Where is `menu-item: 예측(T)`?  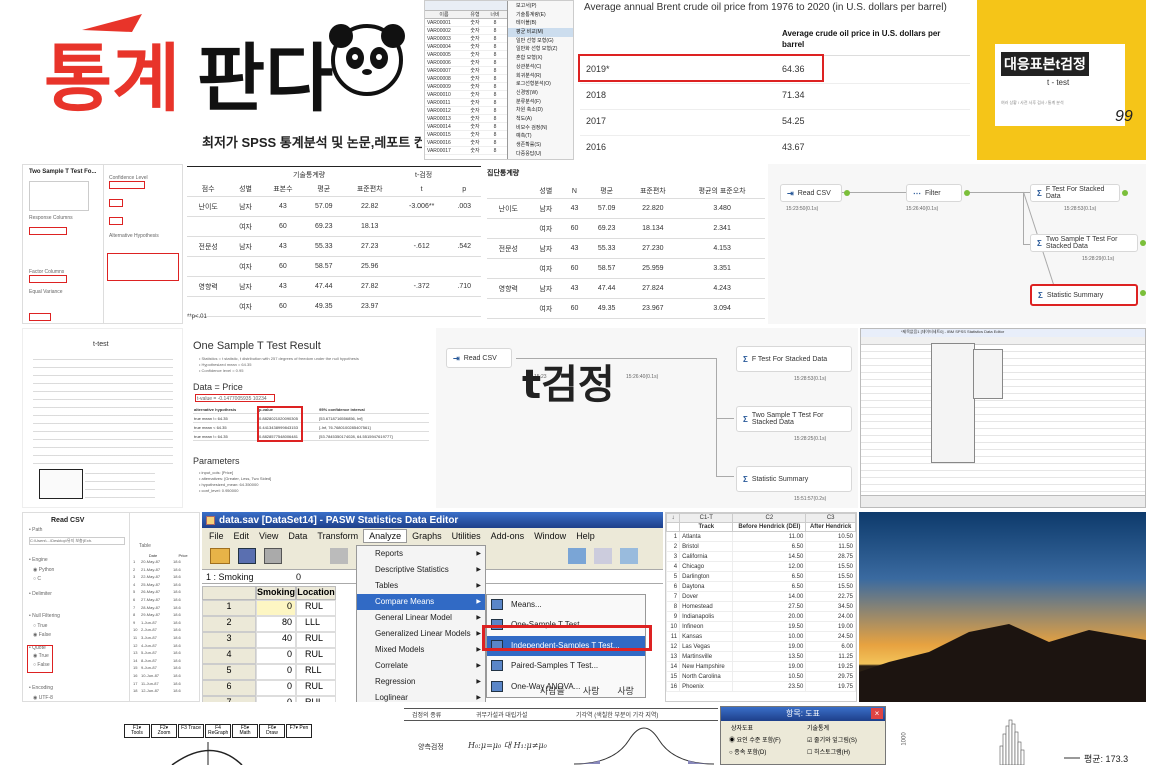
menu-item: 예측(T) is located at coordinates (540, 136).